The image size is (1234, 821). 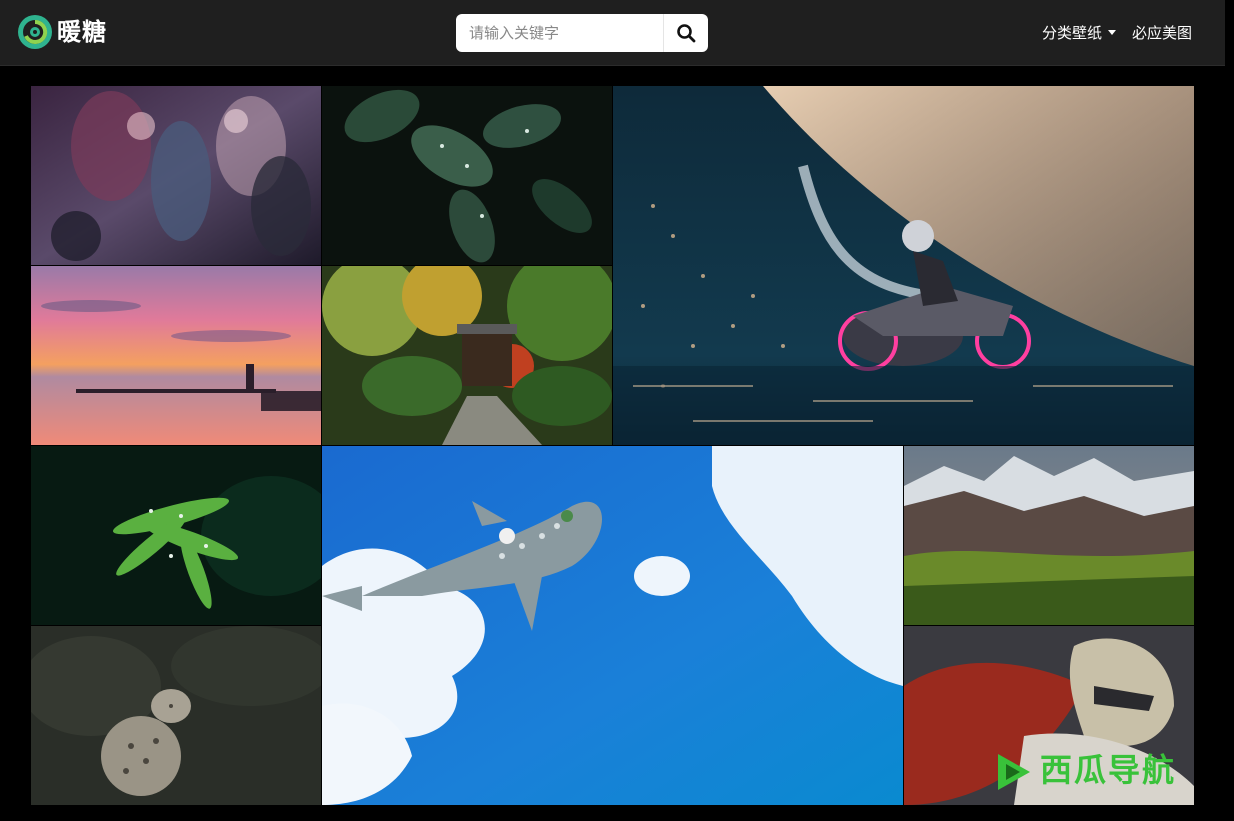 I want to click on search-button, so click(x=685, y=33).